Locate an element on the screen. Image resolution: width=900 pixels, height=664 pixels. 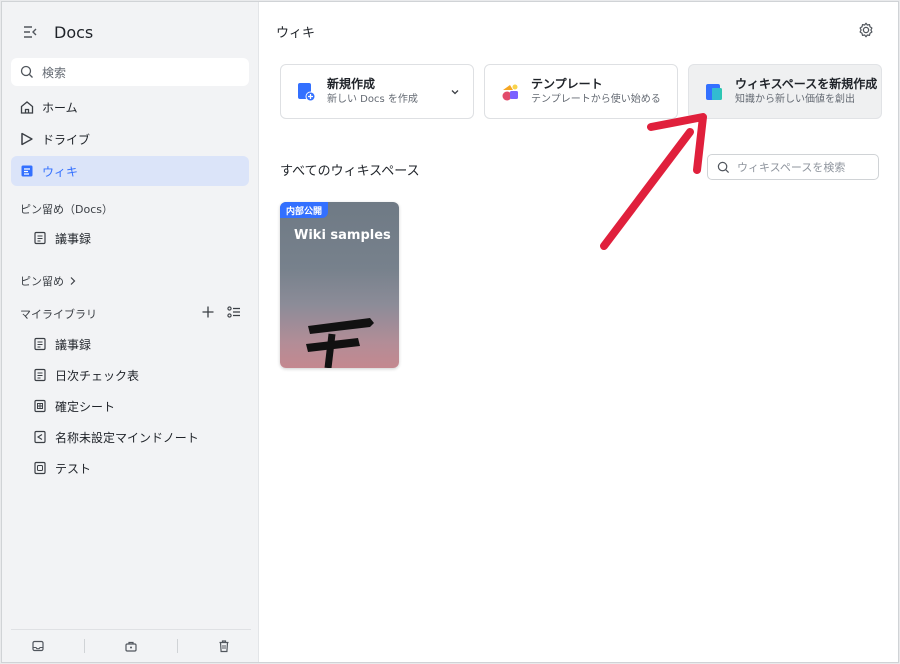
new-wiki-space-button: ウィキスペースを新規作成 知識から新しい価値を創出 is located at coordinates (785, 91).